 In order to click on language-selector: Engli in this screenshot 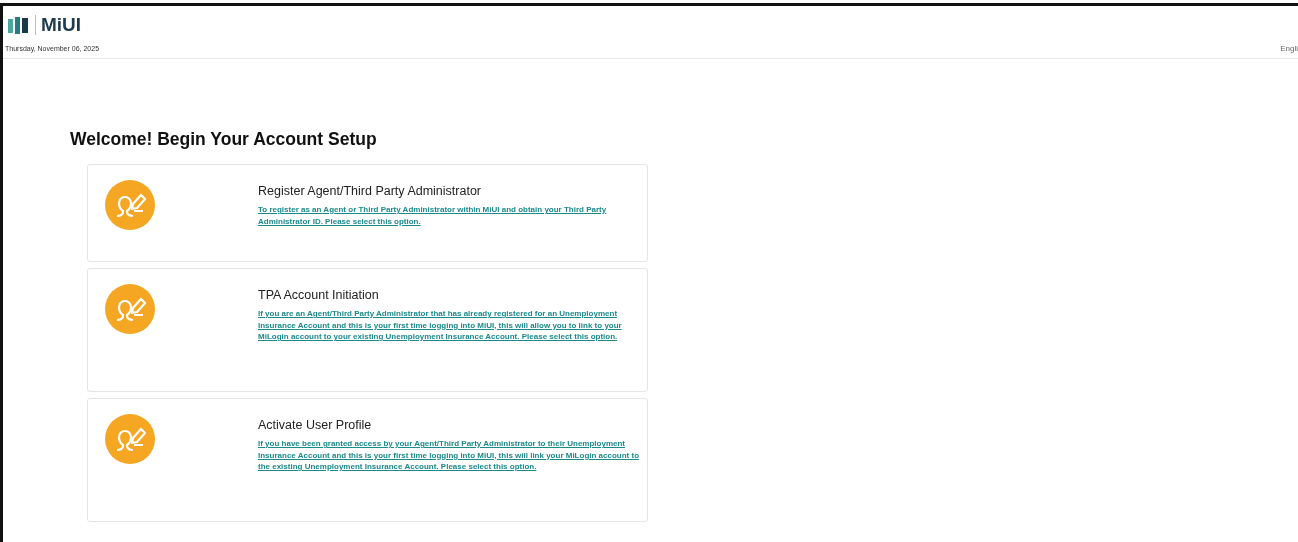, I will do `click(1289, 48)`.